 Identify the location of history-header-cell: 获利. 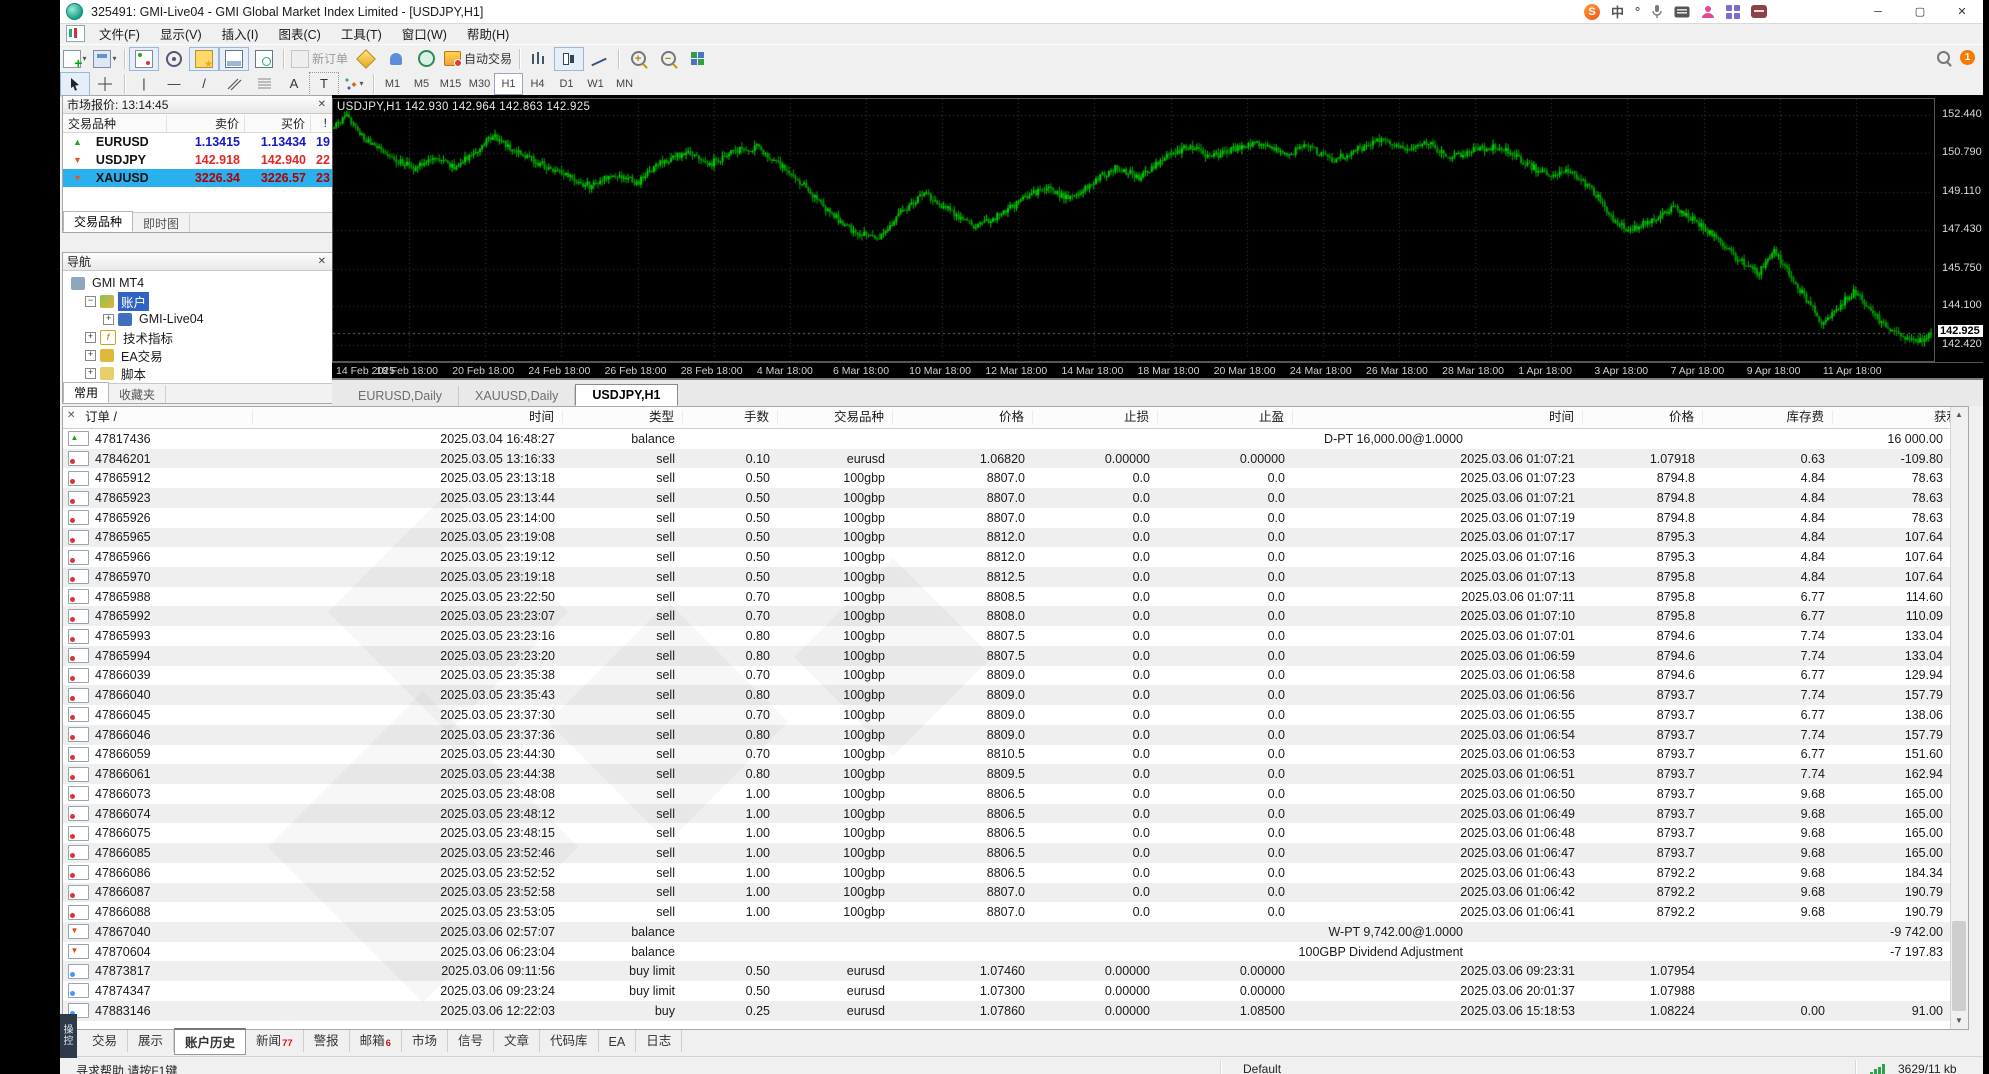
(1900, 417).